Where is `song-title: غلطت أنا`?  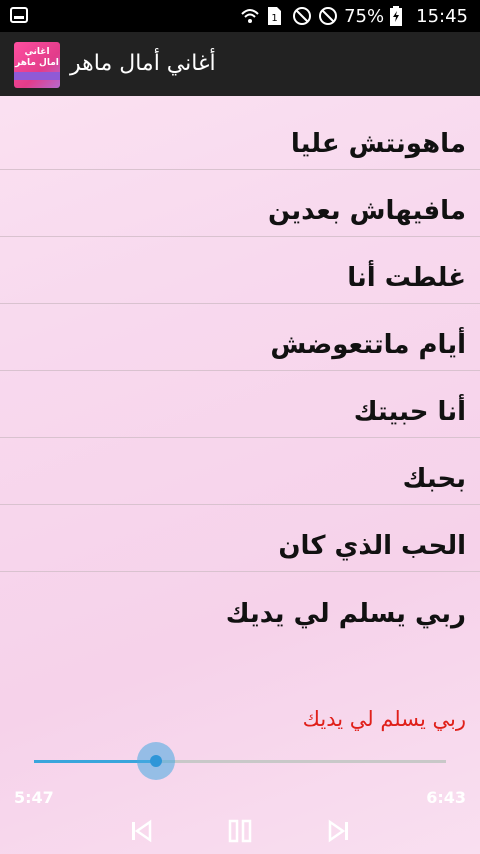
song-title: غلطت أنا is located at coordinates (406, 278).